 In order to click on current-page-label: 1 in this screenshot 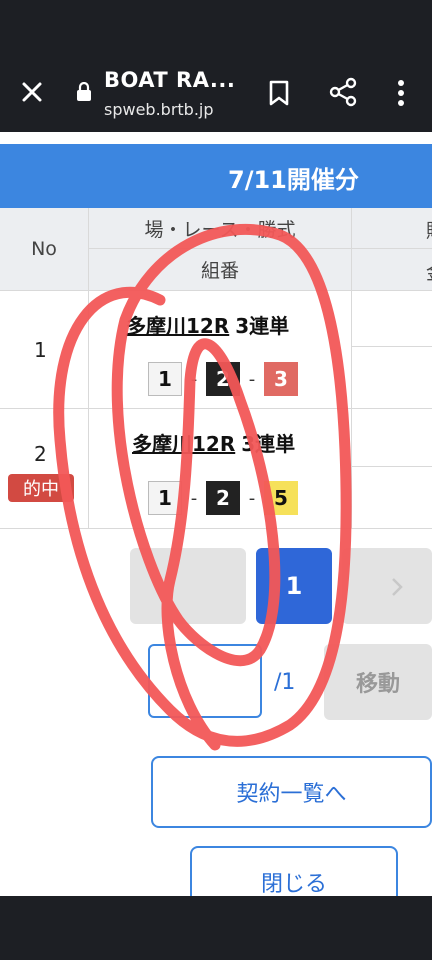, I will do `click(294, 586)`.